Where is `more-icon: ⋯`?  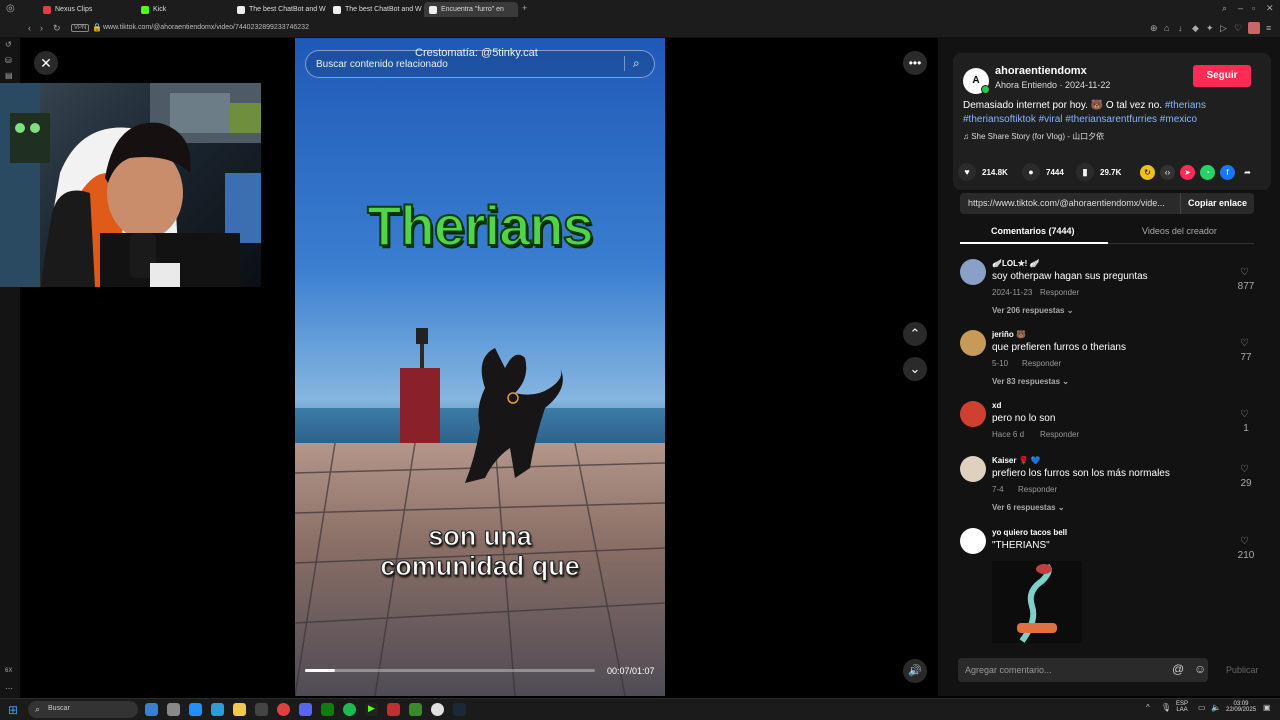 more-icon: ⋯ is located at coordinates (9, 688).